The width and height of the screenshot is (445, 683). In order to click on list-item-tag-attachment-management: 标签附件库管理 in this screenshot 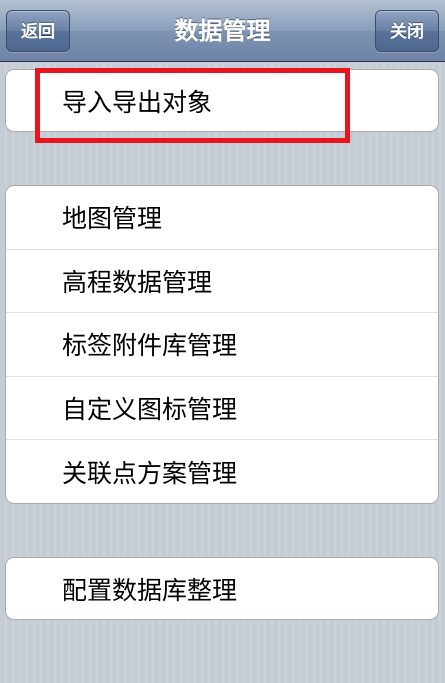, I will do `click(222, 345)`.